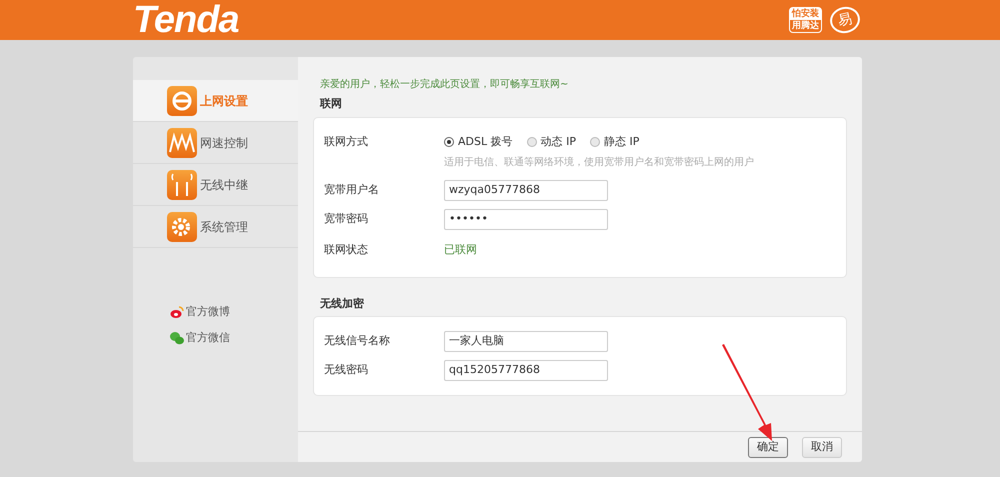 The height and width of the screenshot is (477, 1000). I want to click on nav-item: 无线中继, so click(215, 185).